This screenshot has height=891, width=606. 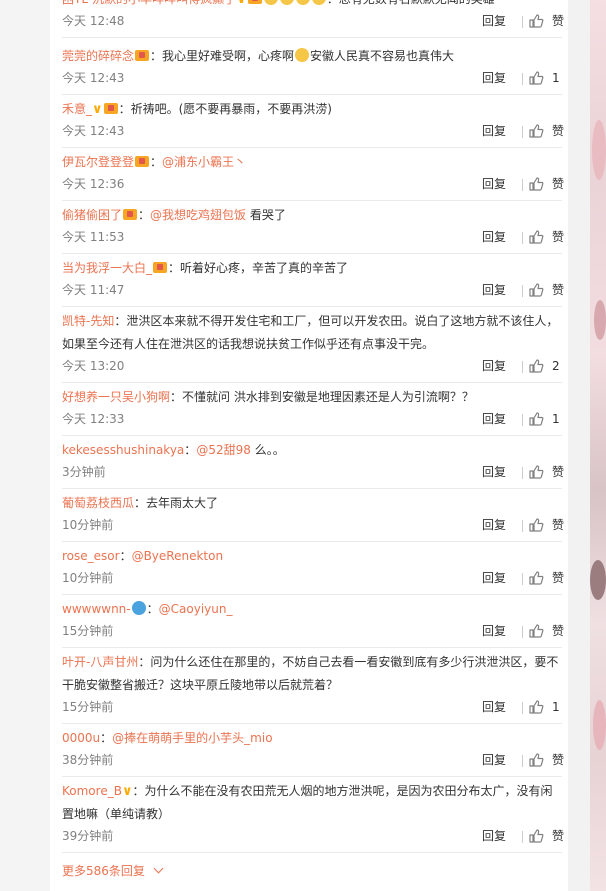 What do you see at coordinates (91, 556) in the screenshot?
I see `comment-username: rose_esor` at bounding box center [91, 556].